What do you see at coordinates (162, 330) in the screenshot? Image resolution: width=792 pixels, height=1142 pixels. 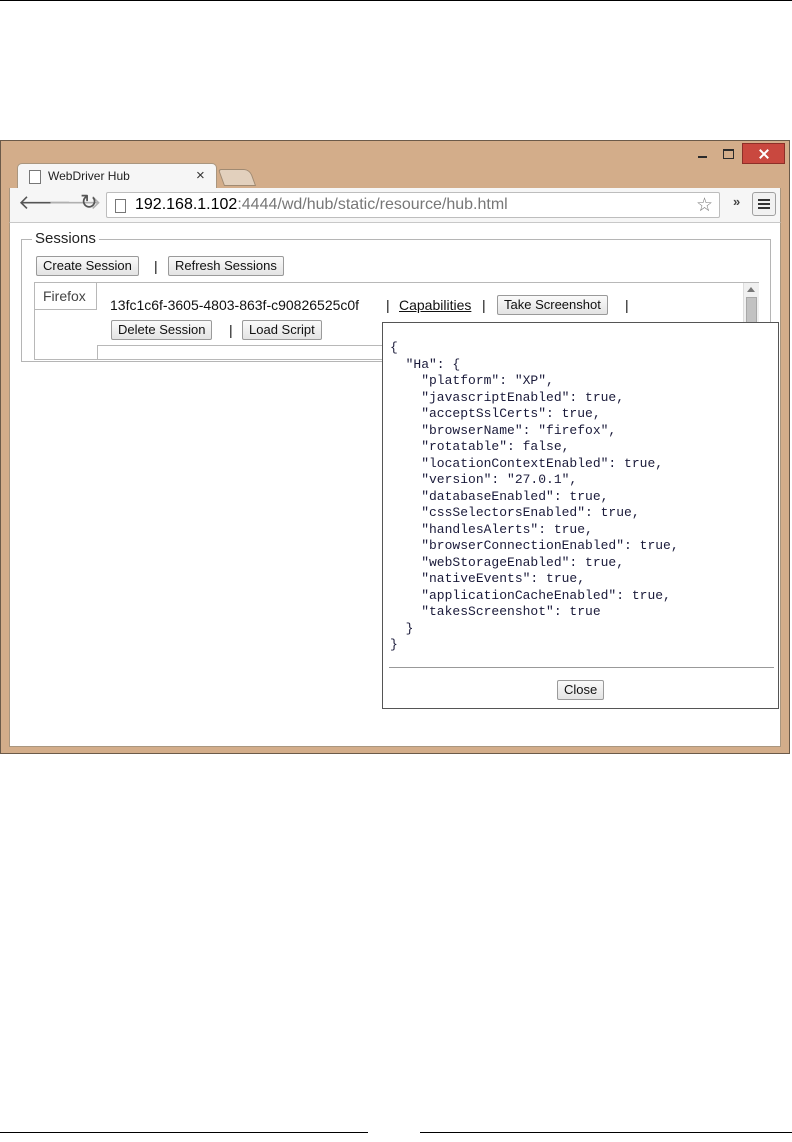 I see `delete-session-button: Delete Session` at bounding box center [162, 330].